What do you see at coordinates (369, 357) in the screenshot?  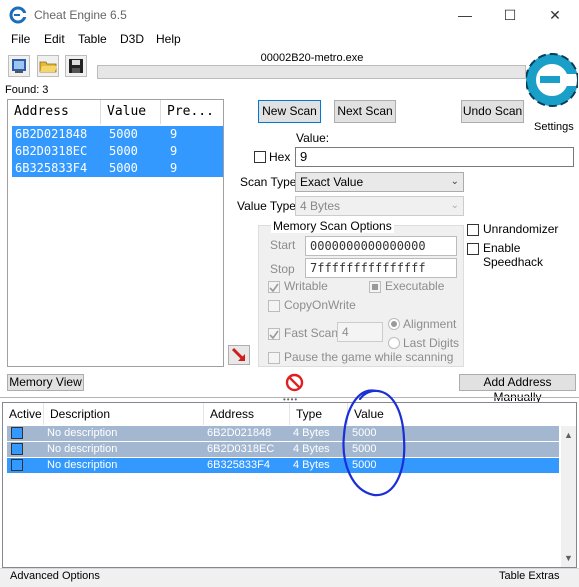 I see `pause-game-label: Pause the game while scanning` at bounding box center [369, 357].